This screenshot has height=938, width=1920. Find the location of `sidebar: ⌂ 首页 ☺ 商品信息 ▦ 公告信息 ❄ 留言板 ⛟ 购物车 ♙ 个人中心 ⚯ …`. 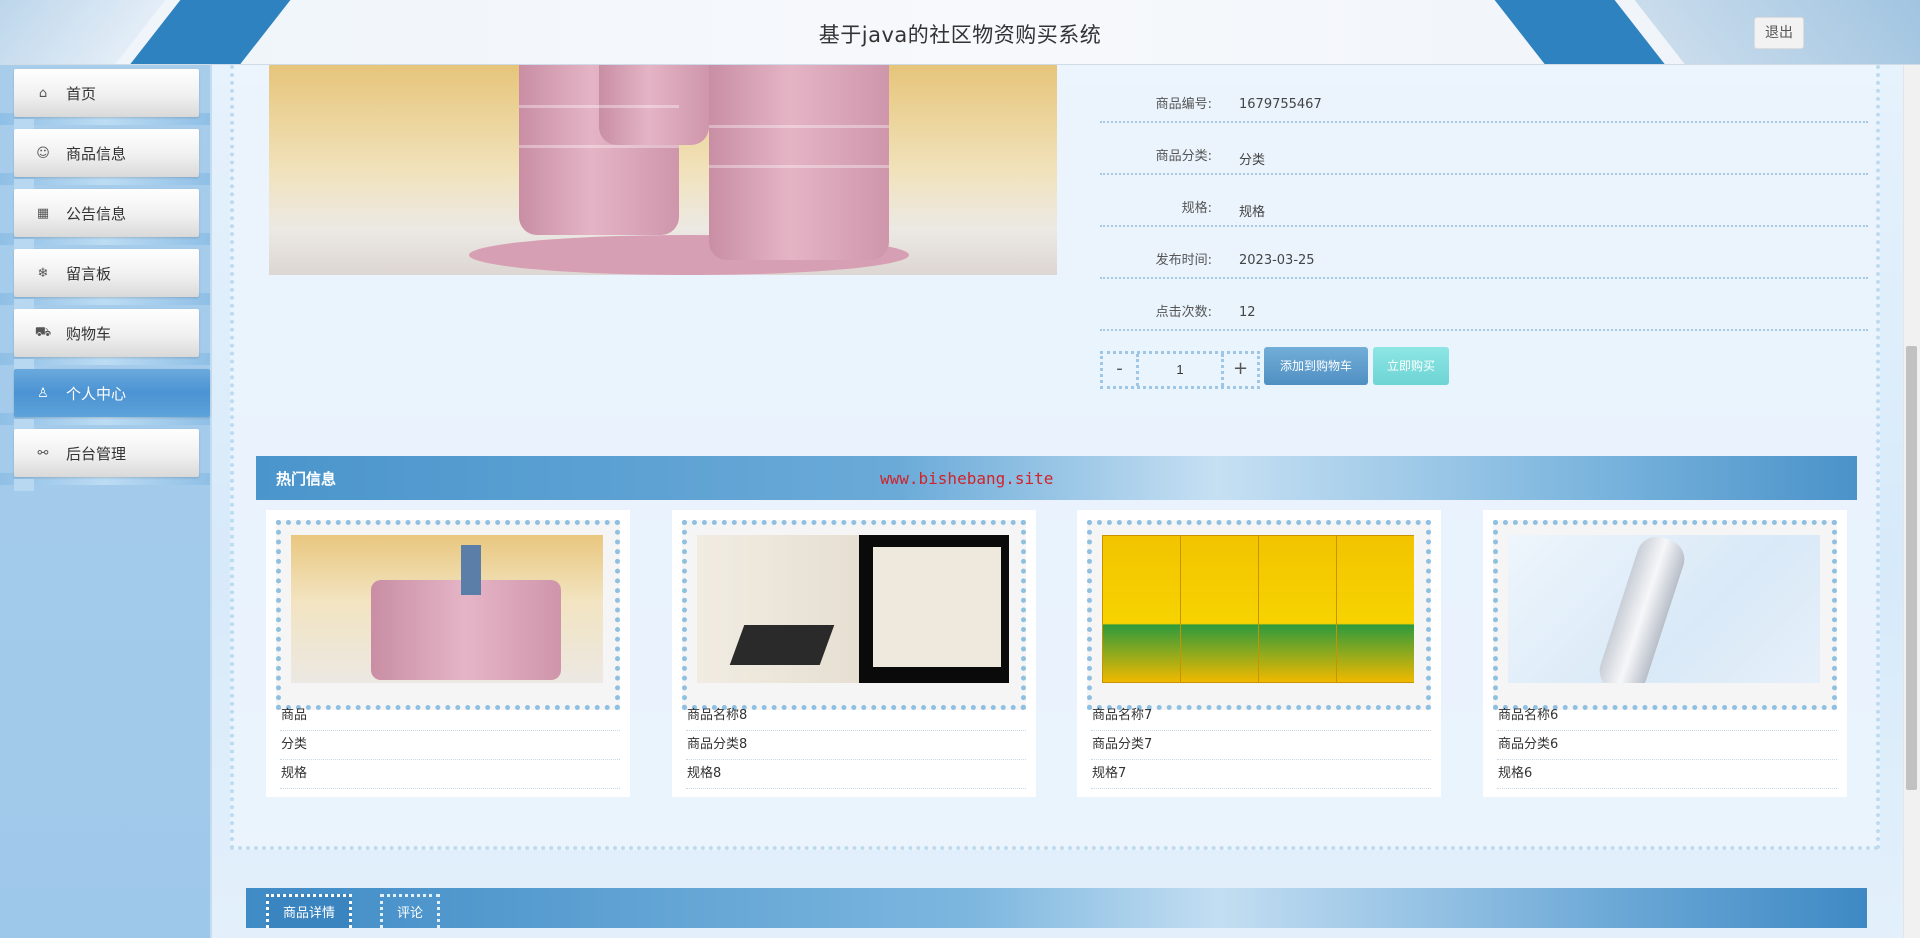

sidebar: ⌂ 首页 ☺ 商品信息 ▦ 公告信息 ❄ 留言板 ⛟ 购物车 ♙ 个人中心 ⚯ … is located at coordinates (106, 501).